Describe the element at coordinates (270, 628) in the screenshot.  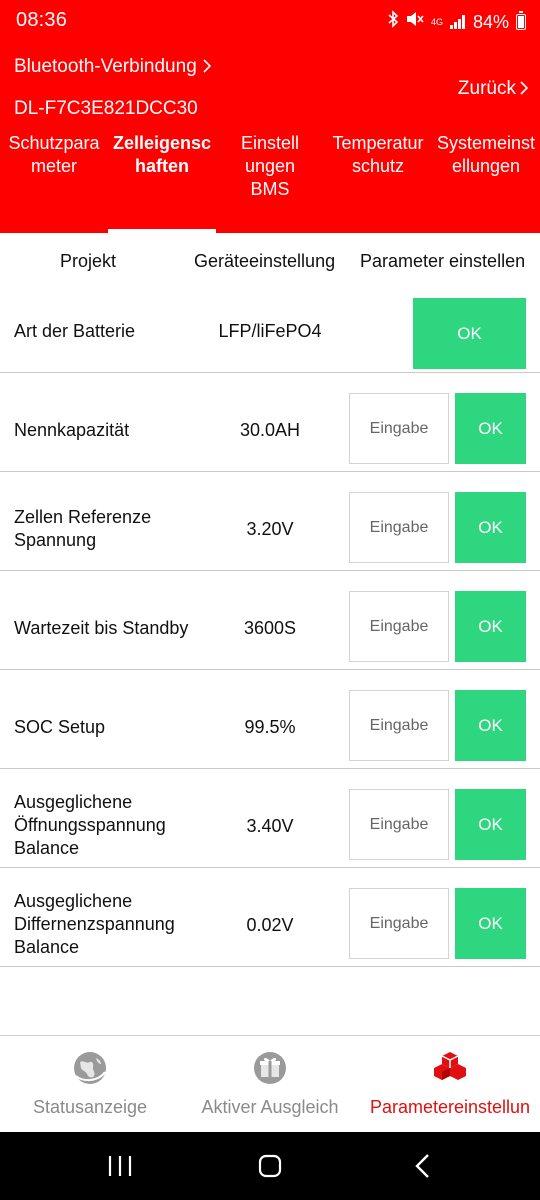
I see `row-value: 3600S` at that location.